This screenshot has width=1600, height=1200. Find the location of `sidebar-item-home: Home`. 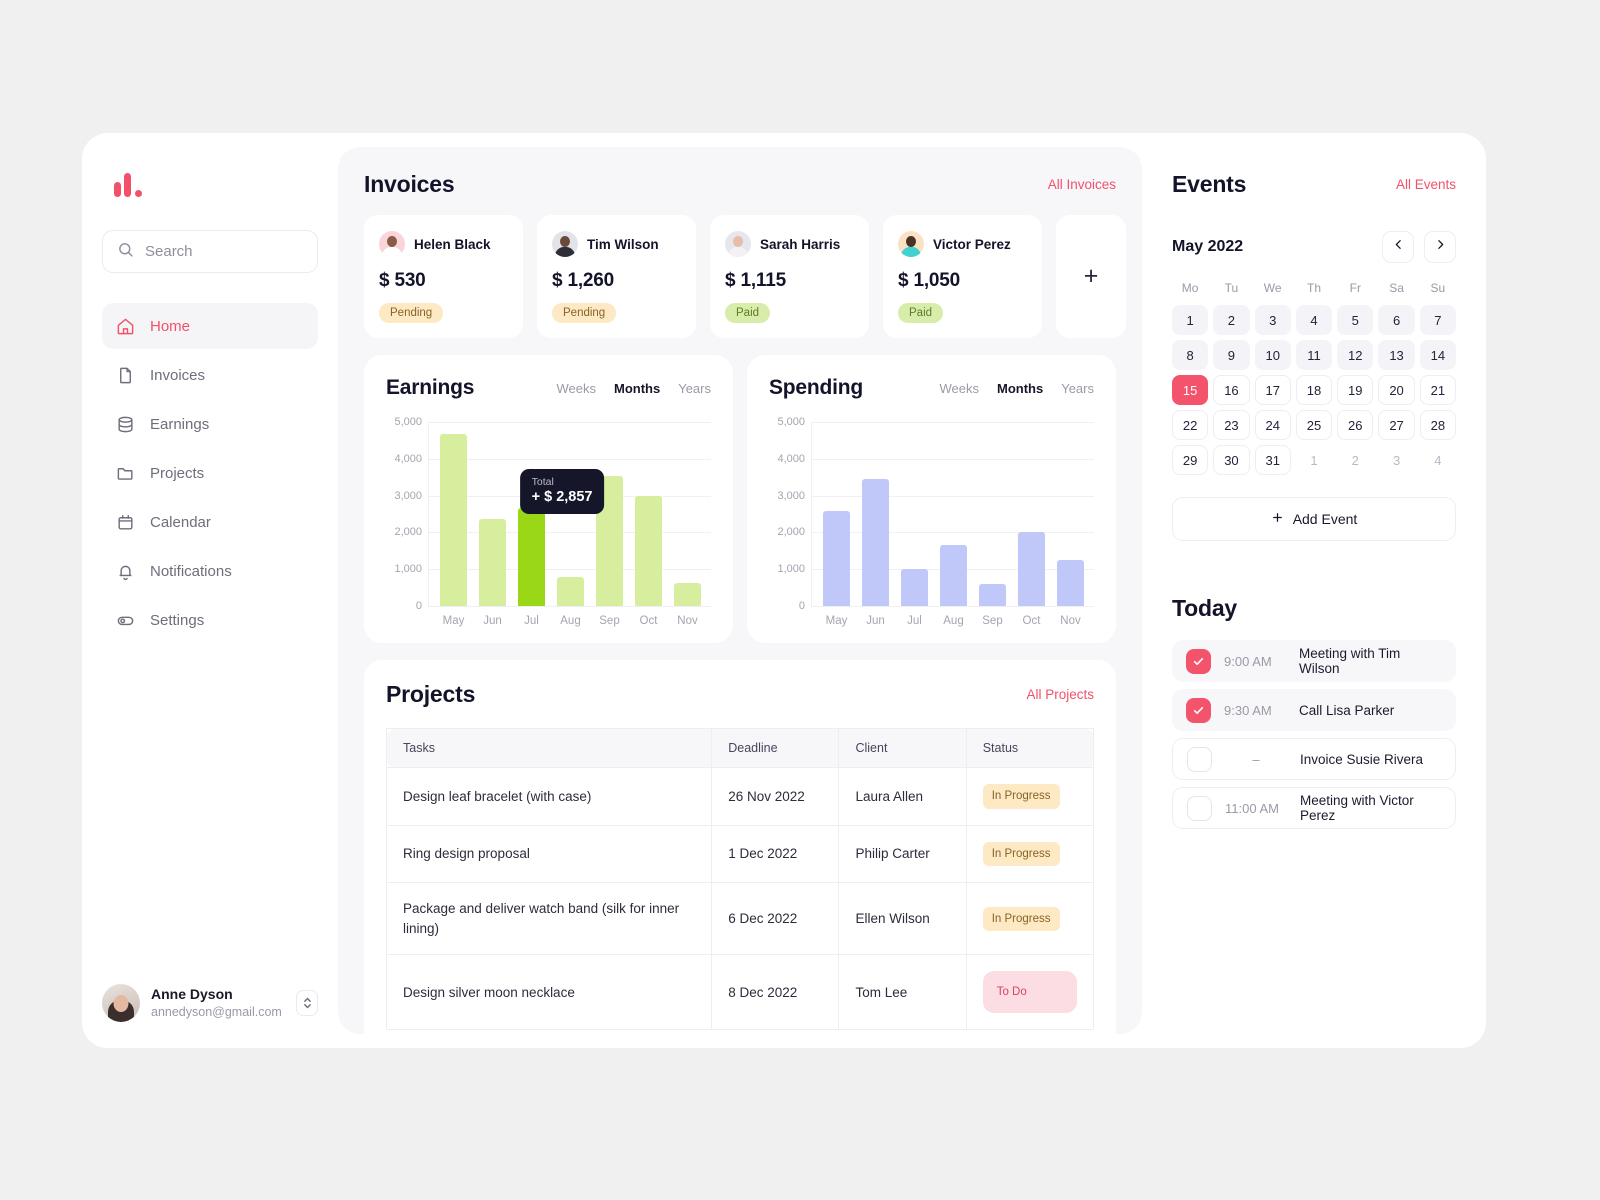

sidebar-item-home: Home is located at coordinates (210, 326).